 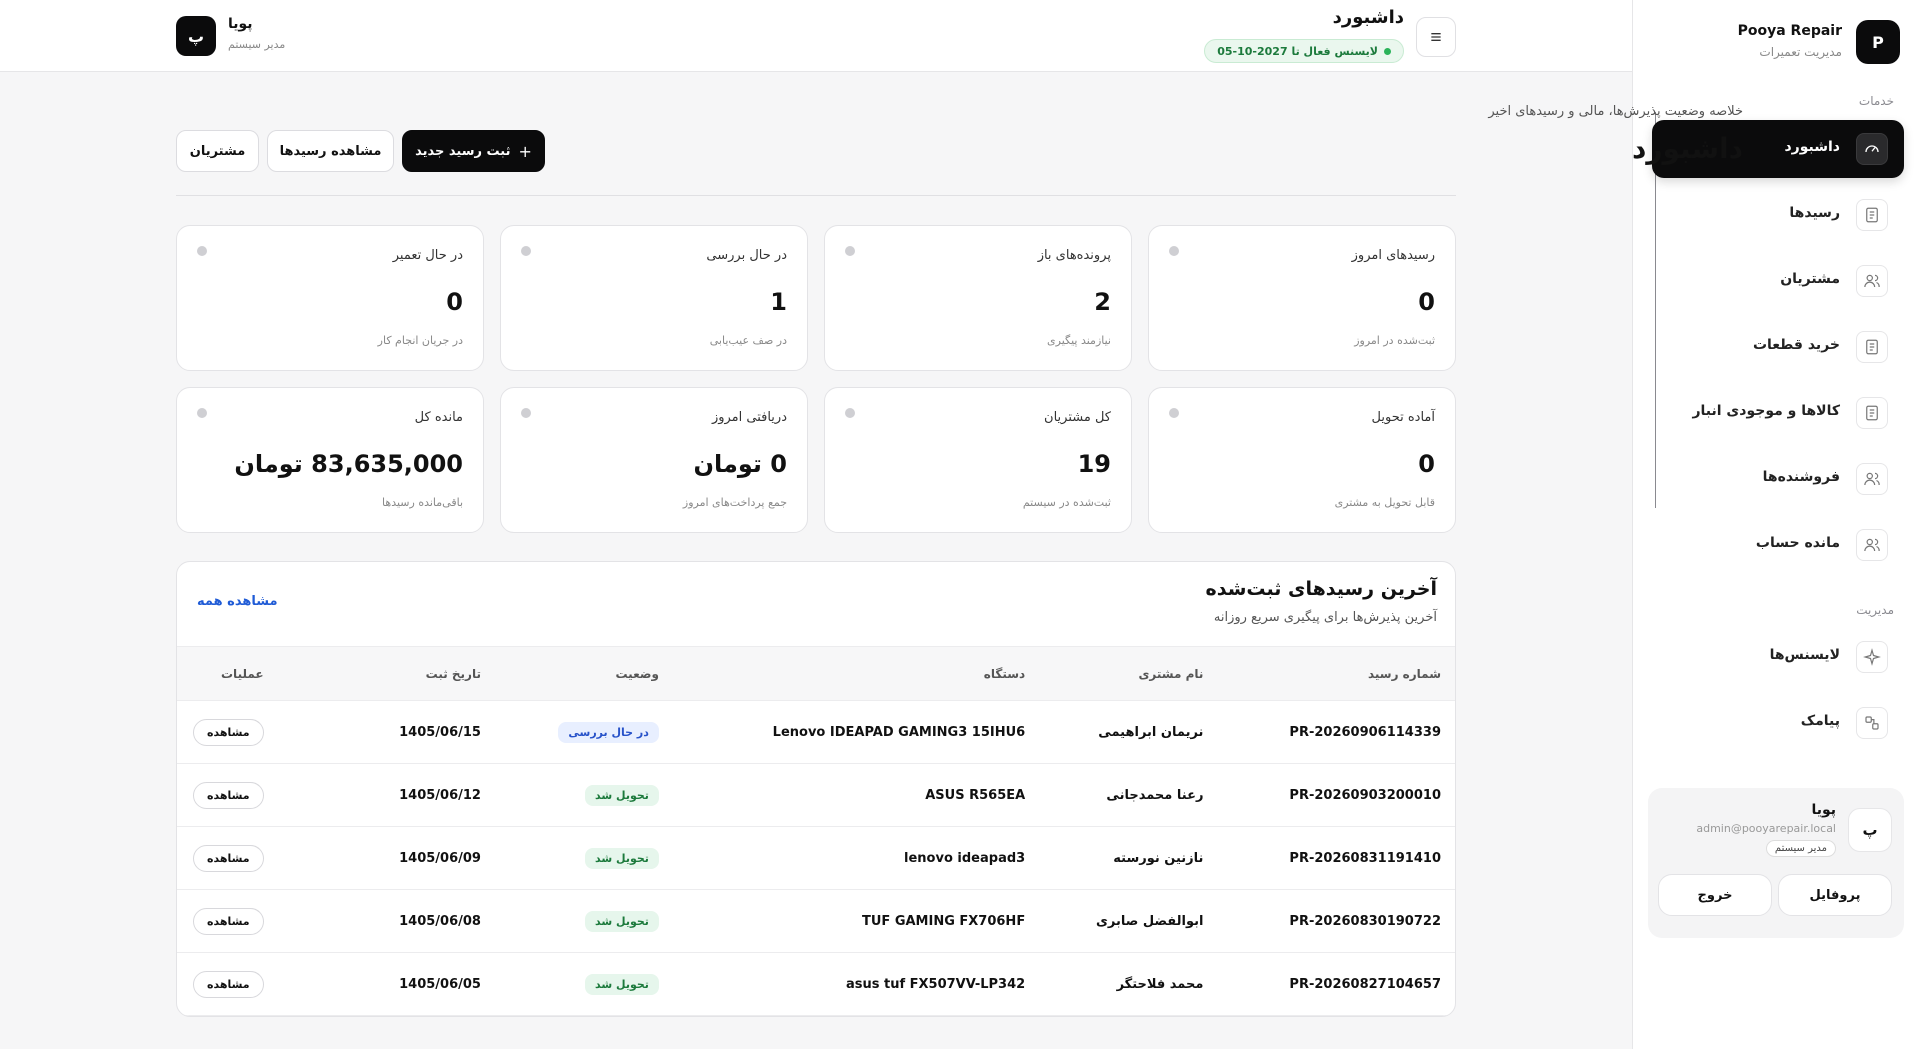 What do you see at coordinates (1810, 279) in the screenshot?
I see `sidebar-item-label: مشتریان` at bounding box center [1810, 279].